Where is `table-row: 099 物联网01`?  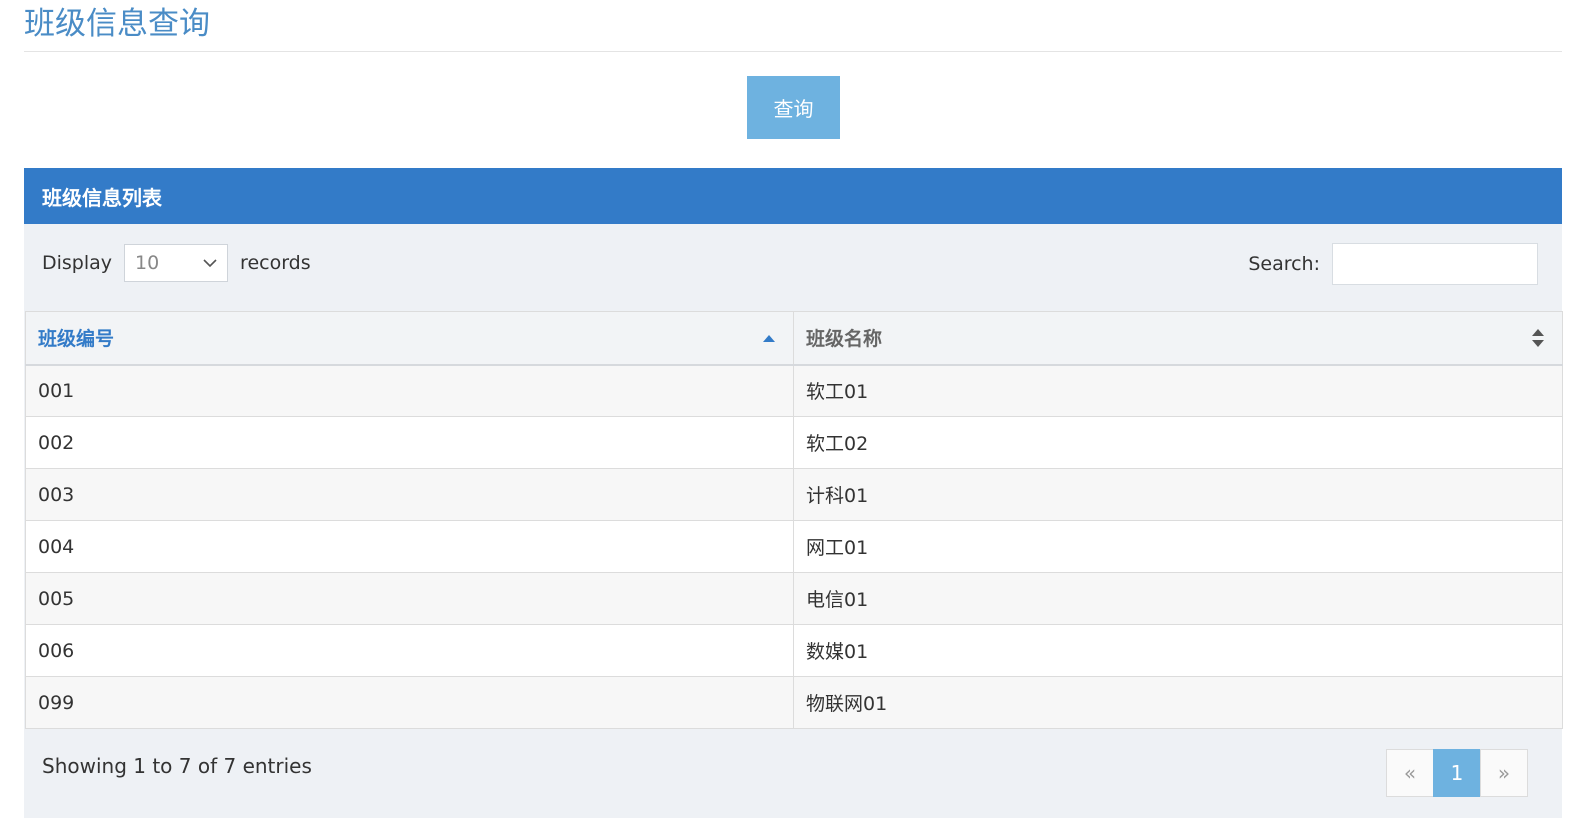 table-row: 099 物联网01 is located at coordinates (794, 702).